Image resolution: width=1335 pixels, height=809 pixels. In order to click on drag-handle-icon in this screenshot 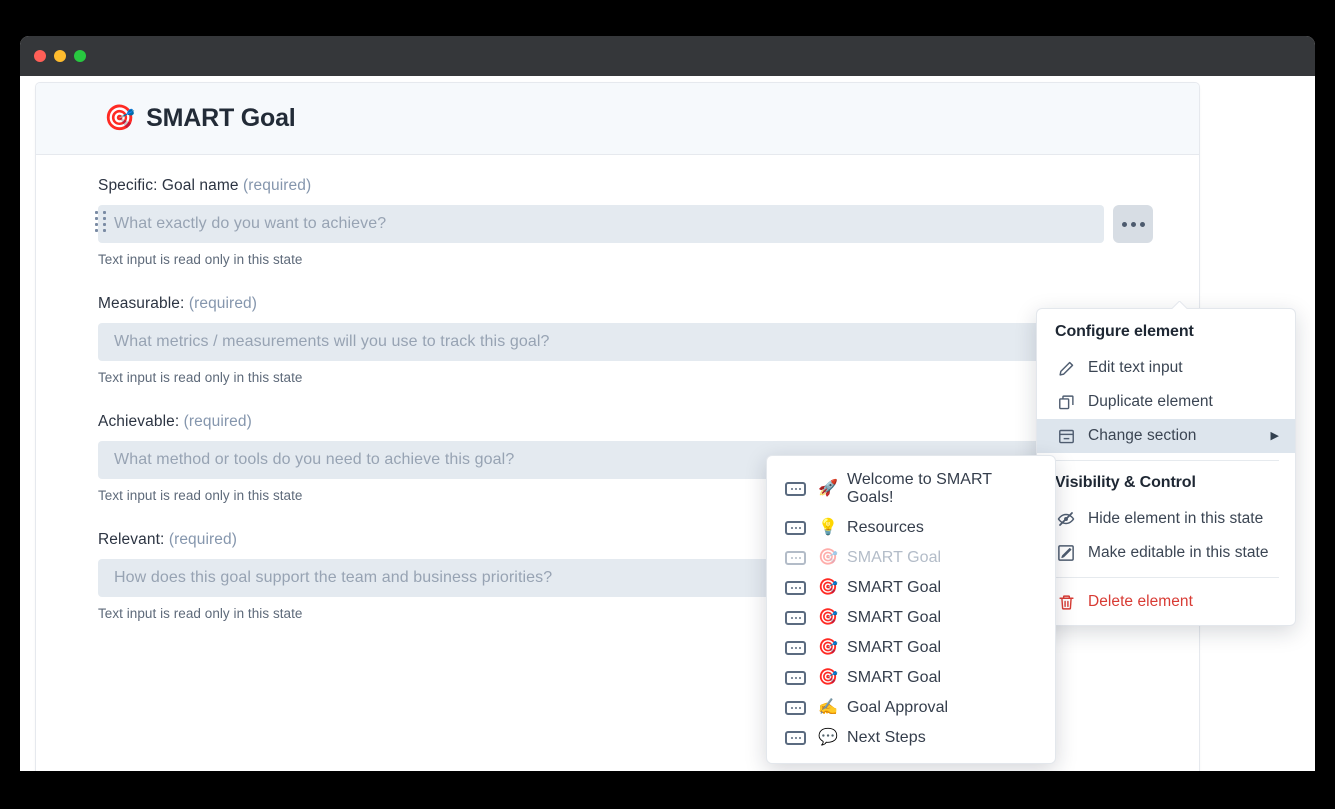, I will do `click(102, 222)`.